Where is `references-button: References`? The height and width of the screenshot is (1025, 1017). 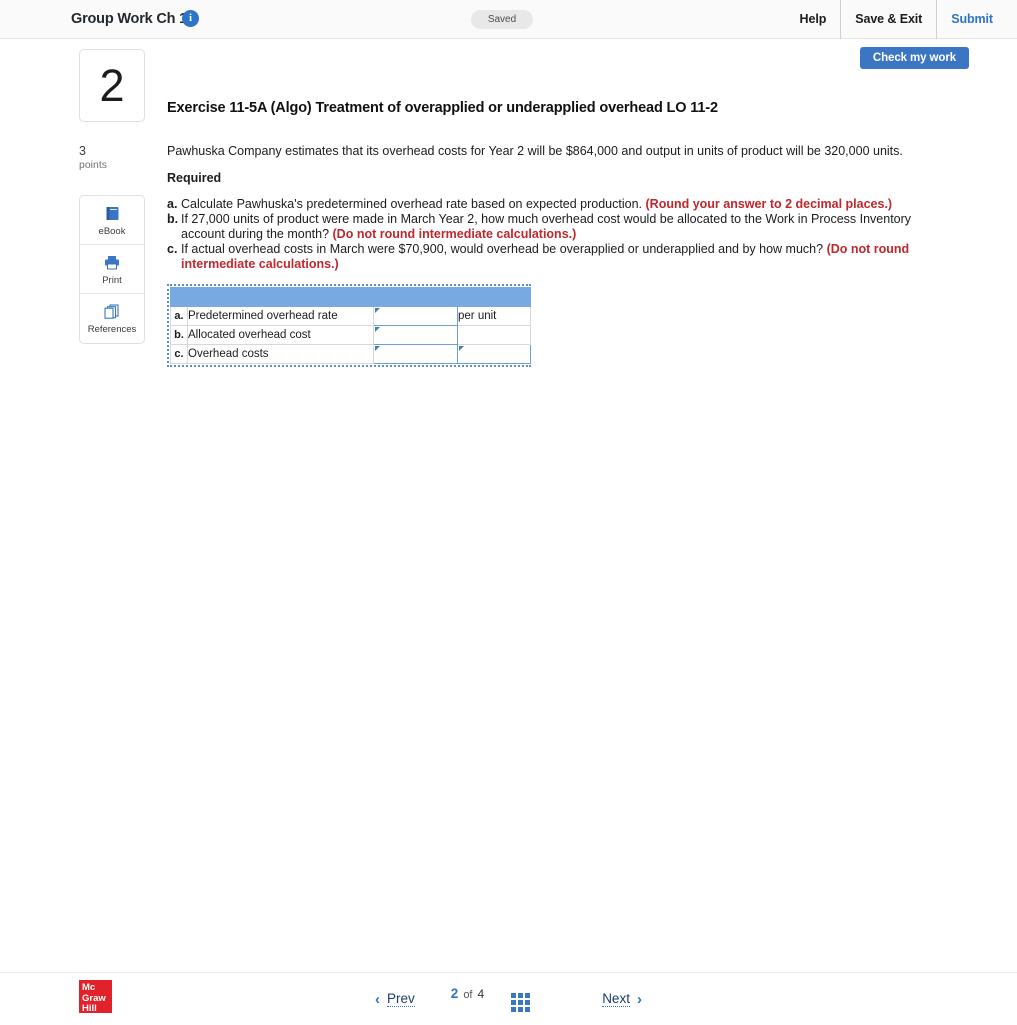 references-button: References is located at coordinates (112, 318).